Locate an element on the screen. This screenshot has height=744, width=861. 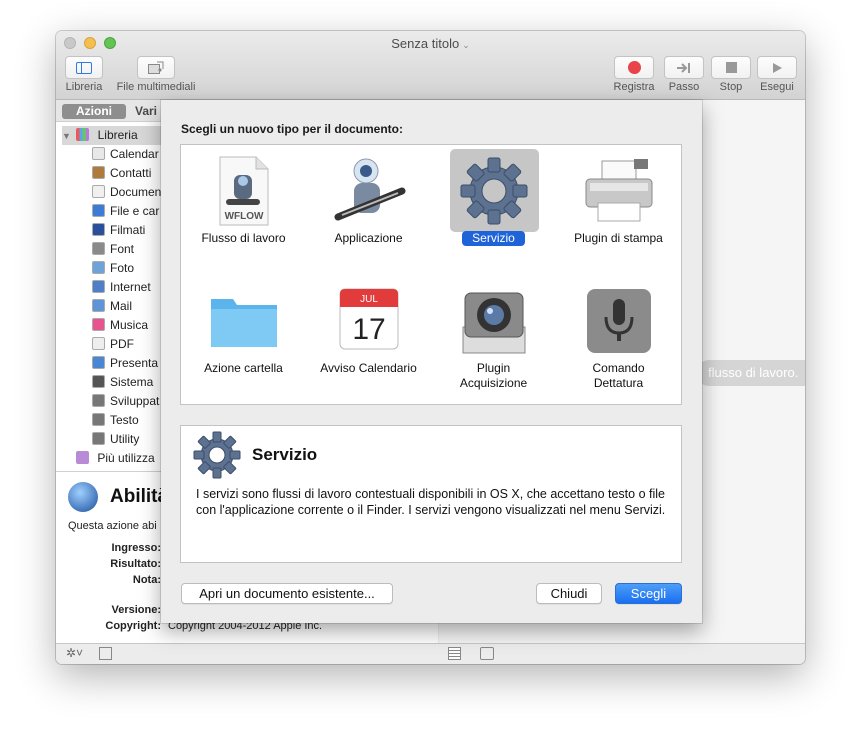
type-application: Applicazione is located at coordinates (368, 200).